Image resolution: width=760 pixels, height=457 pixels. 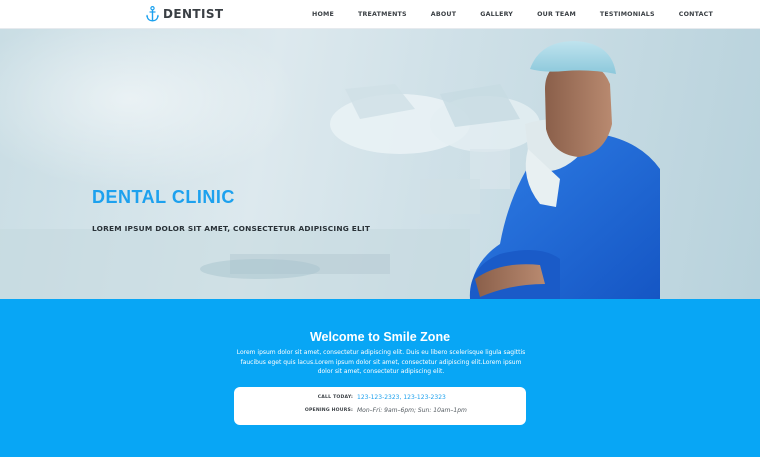 I want to click on phone-numbers: 123-123-2323, 123-123-2323, so click(x=401, y=397).